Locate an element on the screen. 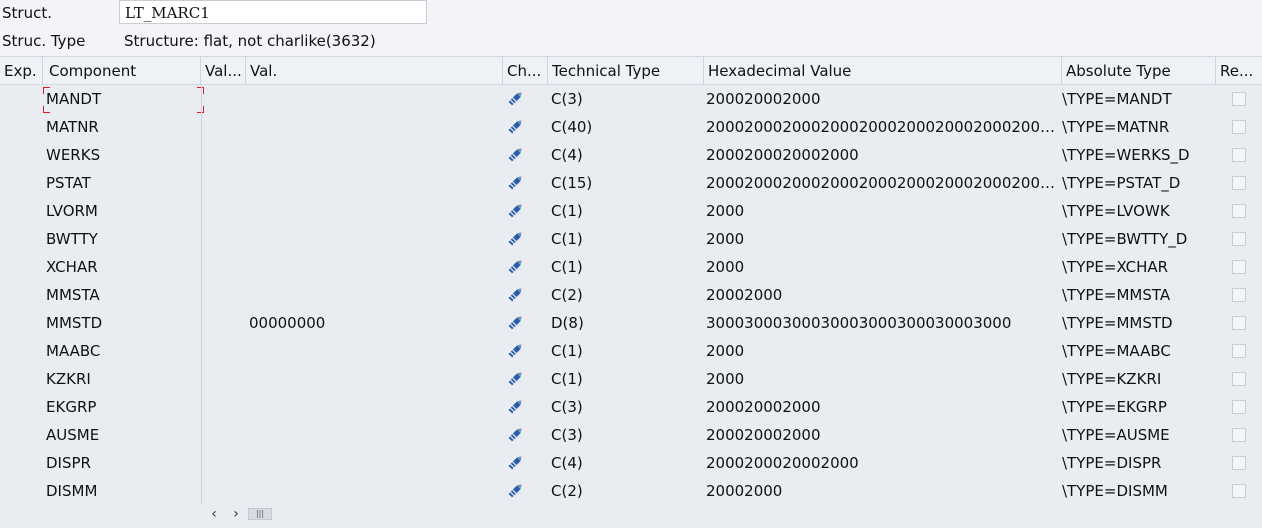 This screenshot has height=528, width=1262. component-cell: XCHAR is located at coordinates (121, 267).